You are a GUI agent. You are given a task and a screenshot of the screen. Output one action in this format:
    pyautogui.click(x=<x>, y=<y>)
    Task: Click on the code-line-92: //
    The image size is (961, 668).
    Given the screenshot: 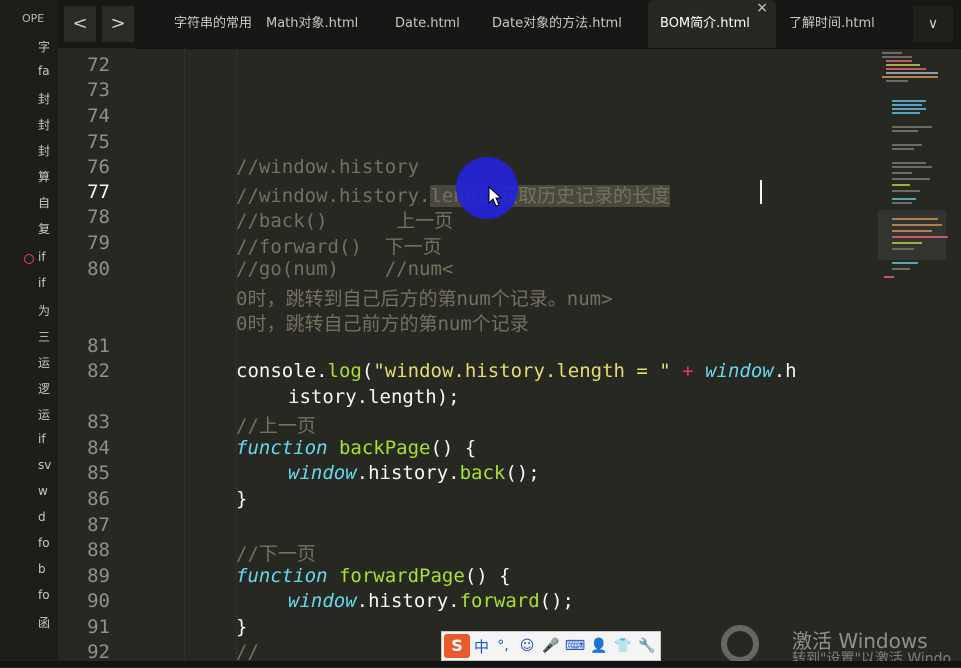 What is the action you would take?
    pyautogui.click(x=247, y=652)
    